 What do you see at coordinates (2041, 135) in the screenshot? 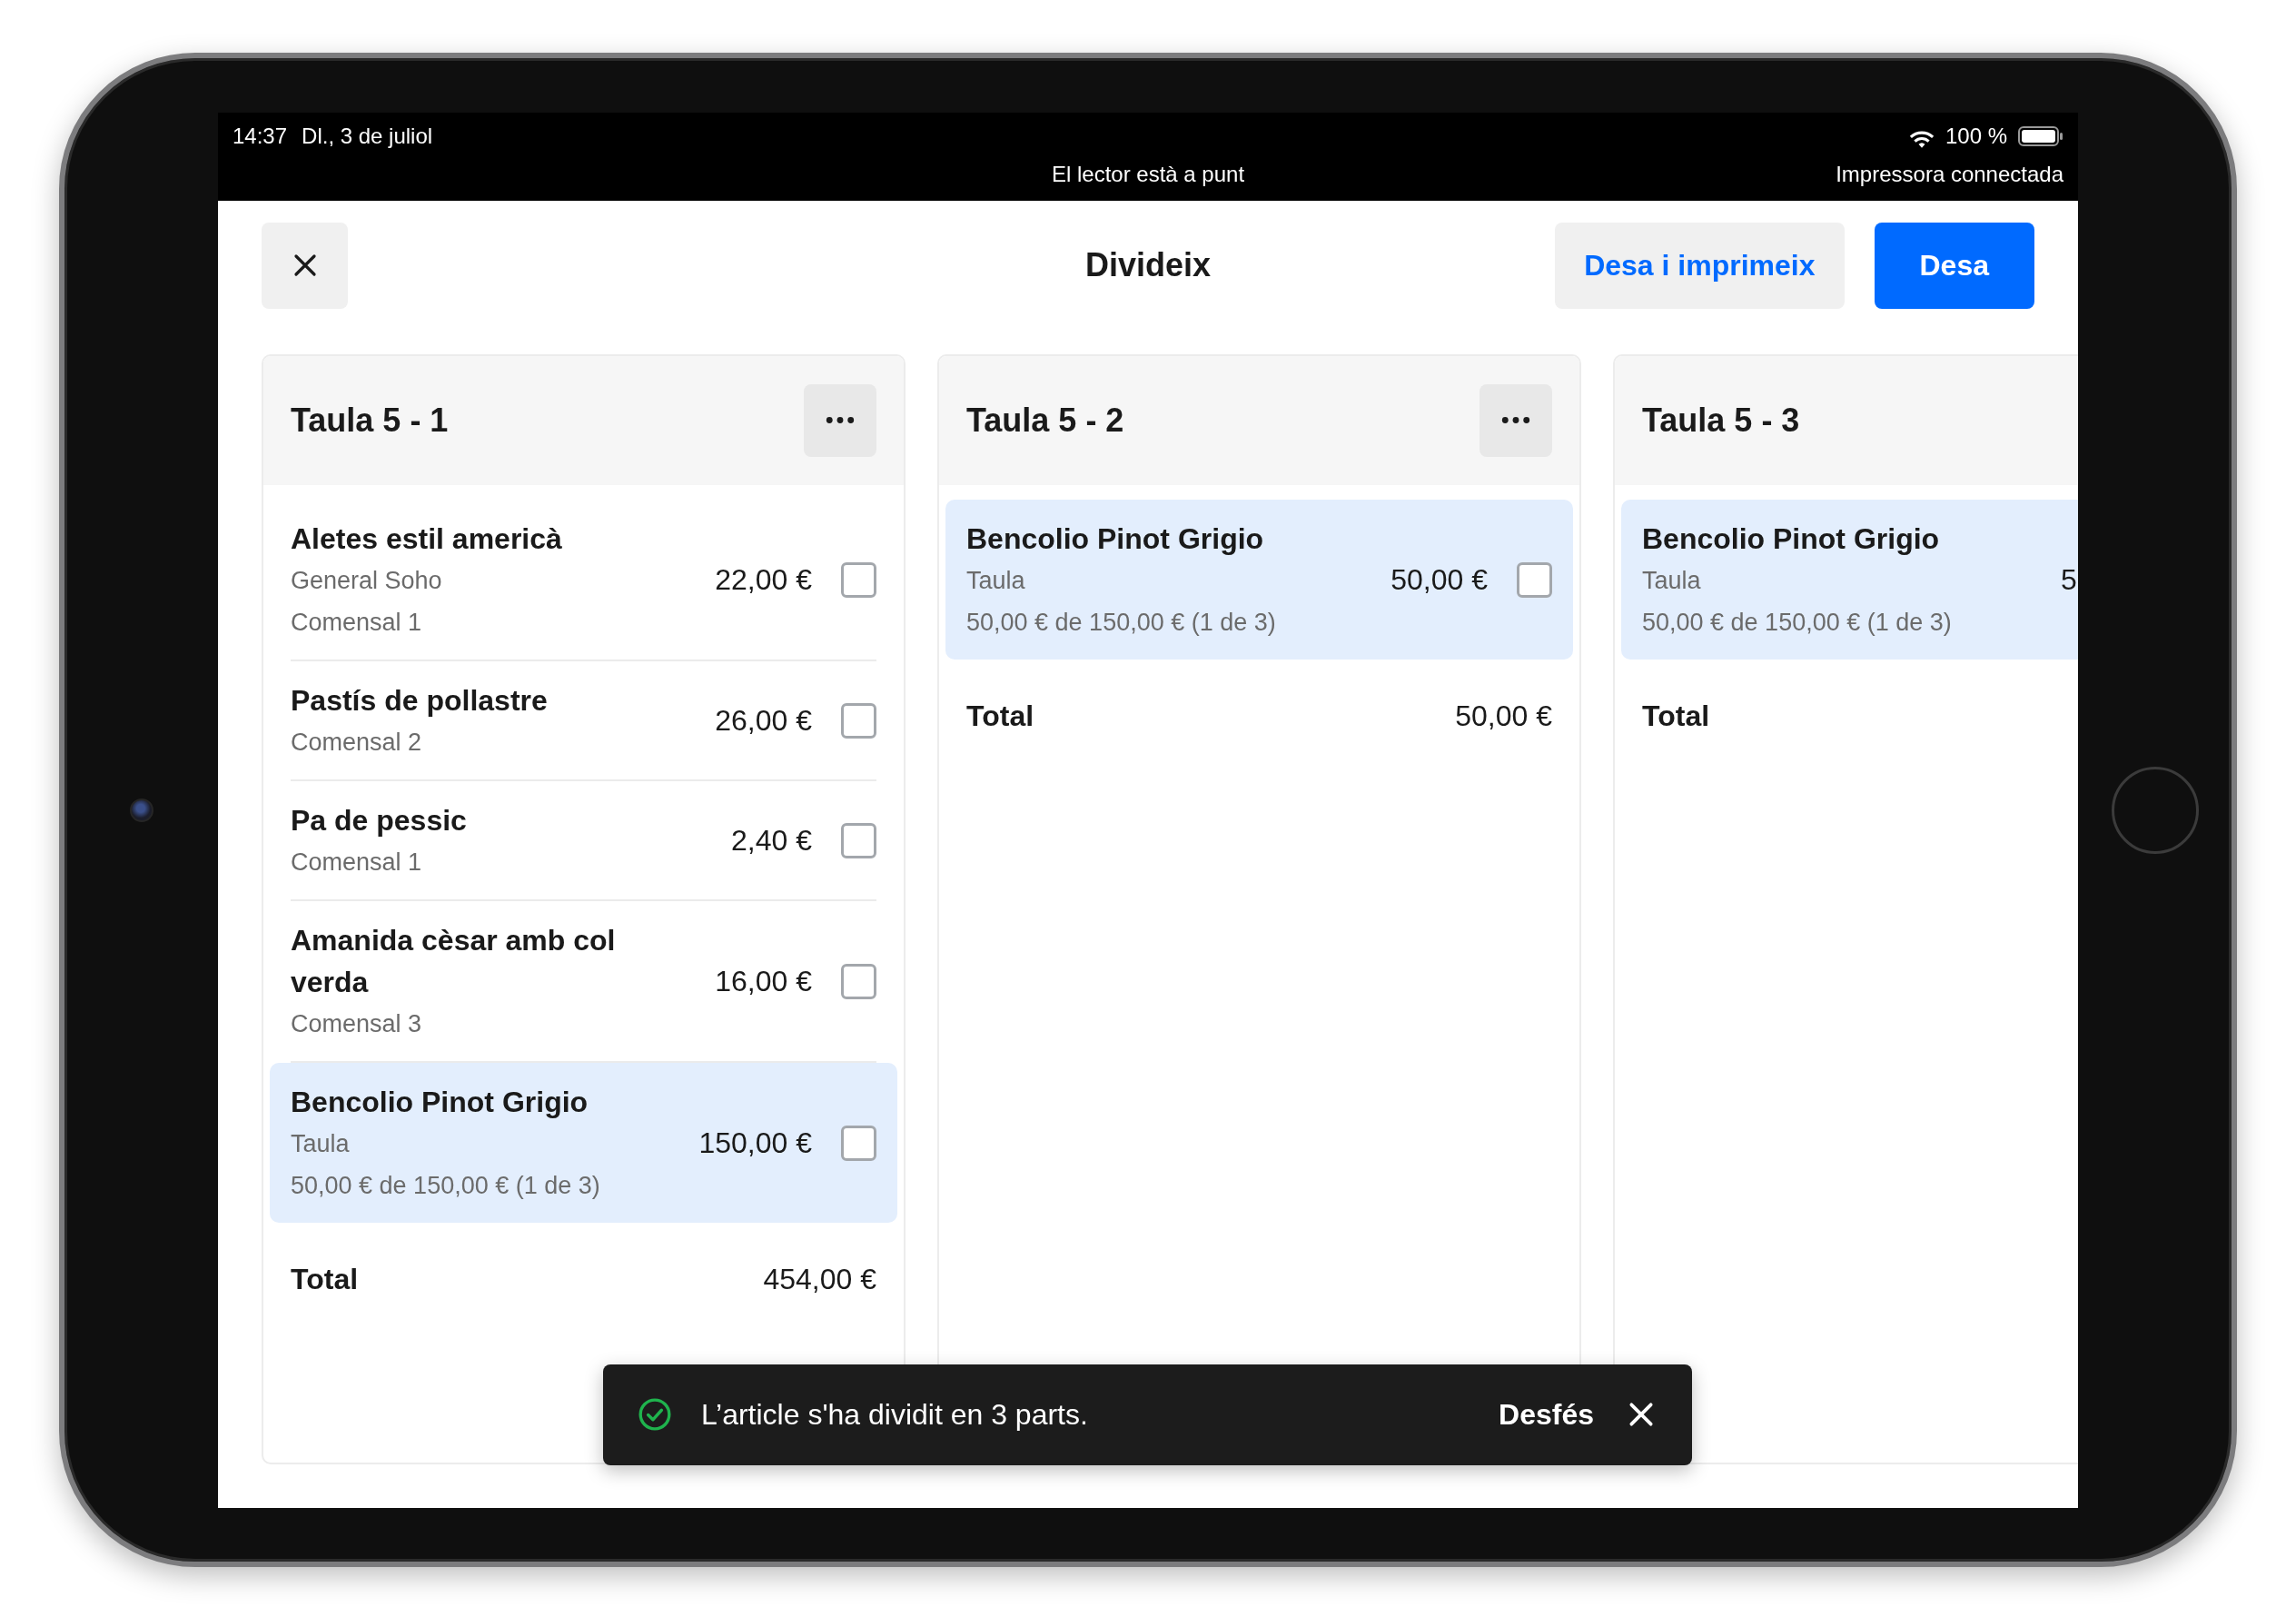
I see `battery-icon` at bounding box center [2041, 135].